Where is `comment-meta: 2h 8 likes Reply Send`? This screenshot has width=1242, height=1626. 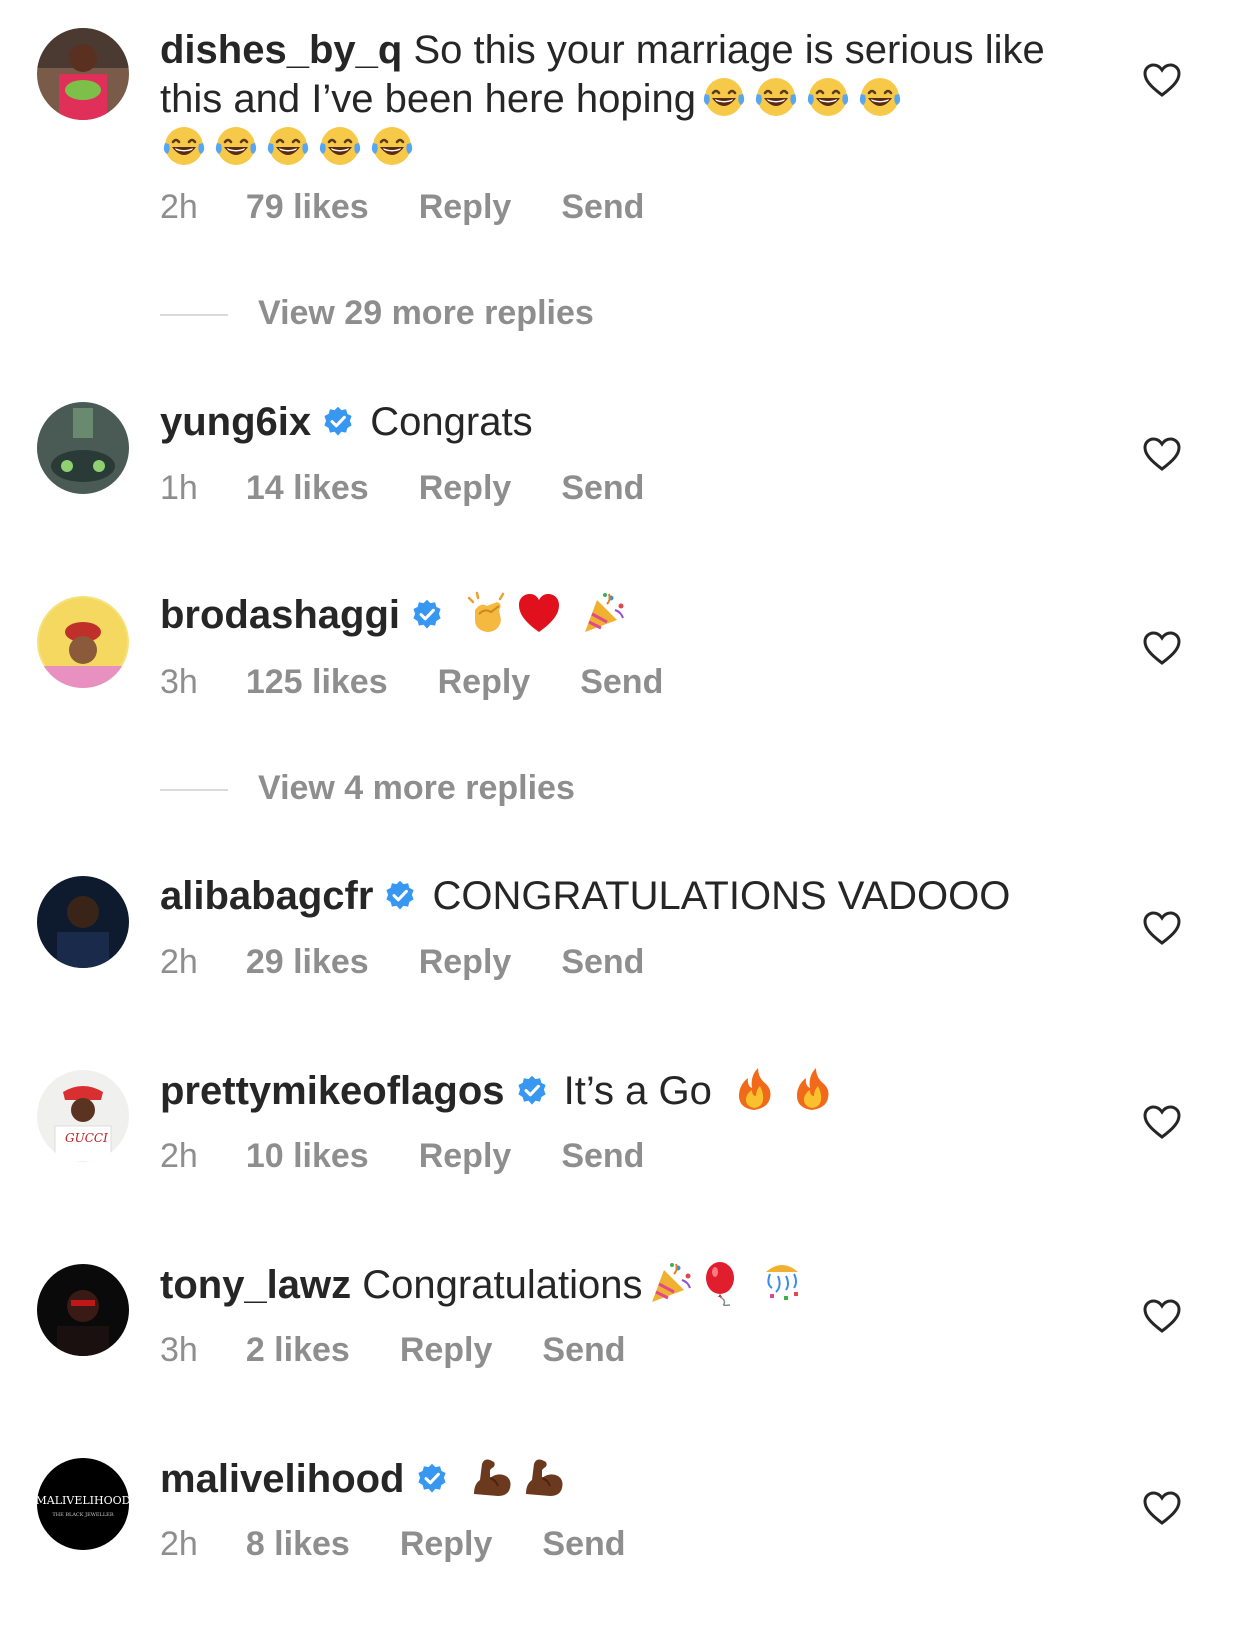
comment-meta: 2h 8 likes Reply Send is located at coordinates (418, 1544).